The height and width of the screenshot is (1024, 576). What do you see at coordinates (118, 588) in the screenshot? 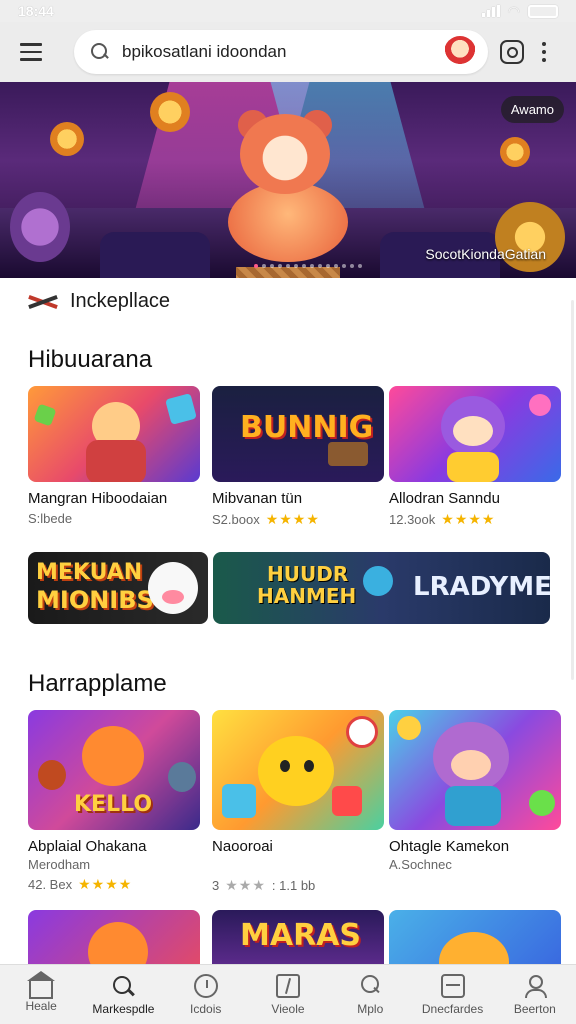
I see `promo-banner: MEKUAN MIONIBS` at bounding box center [118, 588].